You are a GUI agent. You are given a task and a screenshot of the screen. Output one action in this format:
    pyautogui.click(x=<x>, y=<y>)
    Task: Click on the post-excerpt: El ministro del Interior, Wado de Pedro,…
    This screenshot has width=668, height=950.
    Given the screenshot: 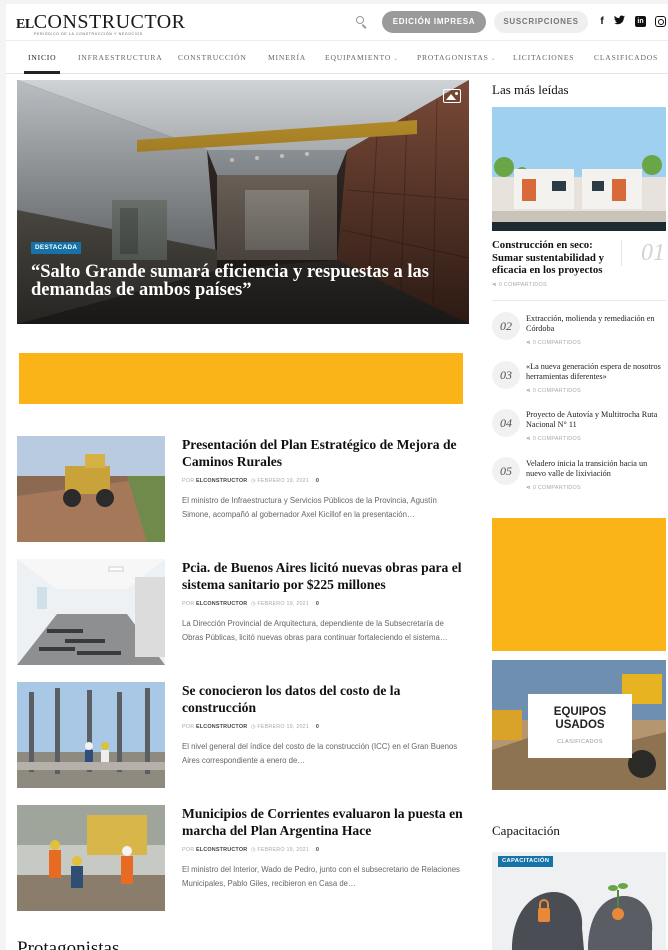 What is the action you would take?
    pyautogui.click(x=321, y=876)
    